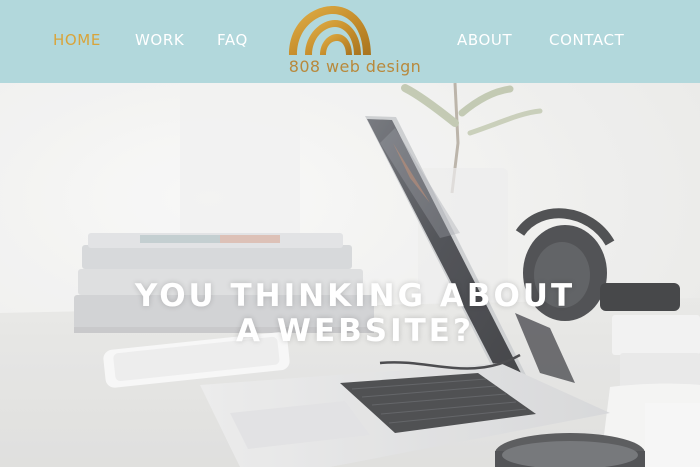 The height and width of the screenshot is (467, 700). Describe the element at coordinates (484, 40) in the screenshot. I see `nav-about-link: ABOUT` at that location.